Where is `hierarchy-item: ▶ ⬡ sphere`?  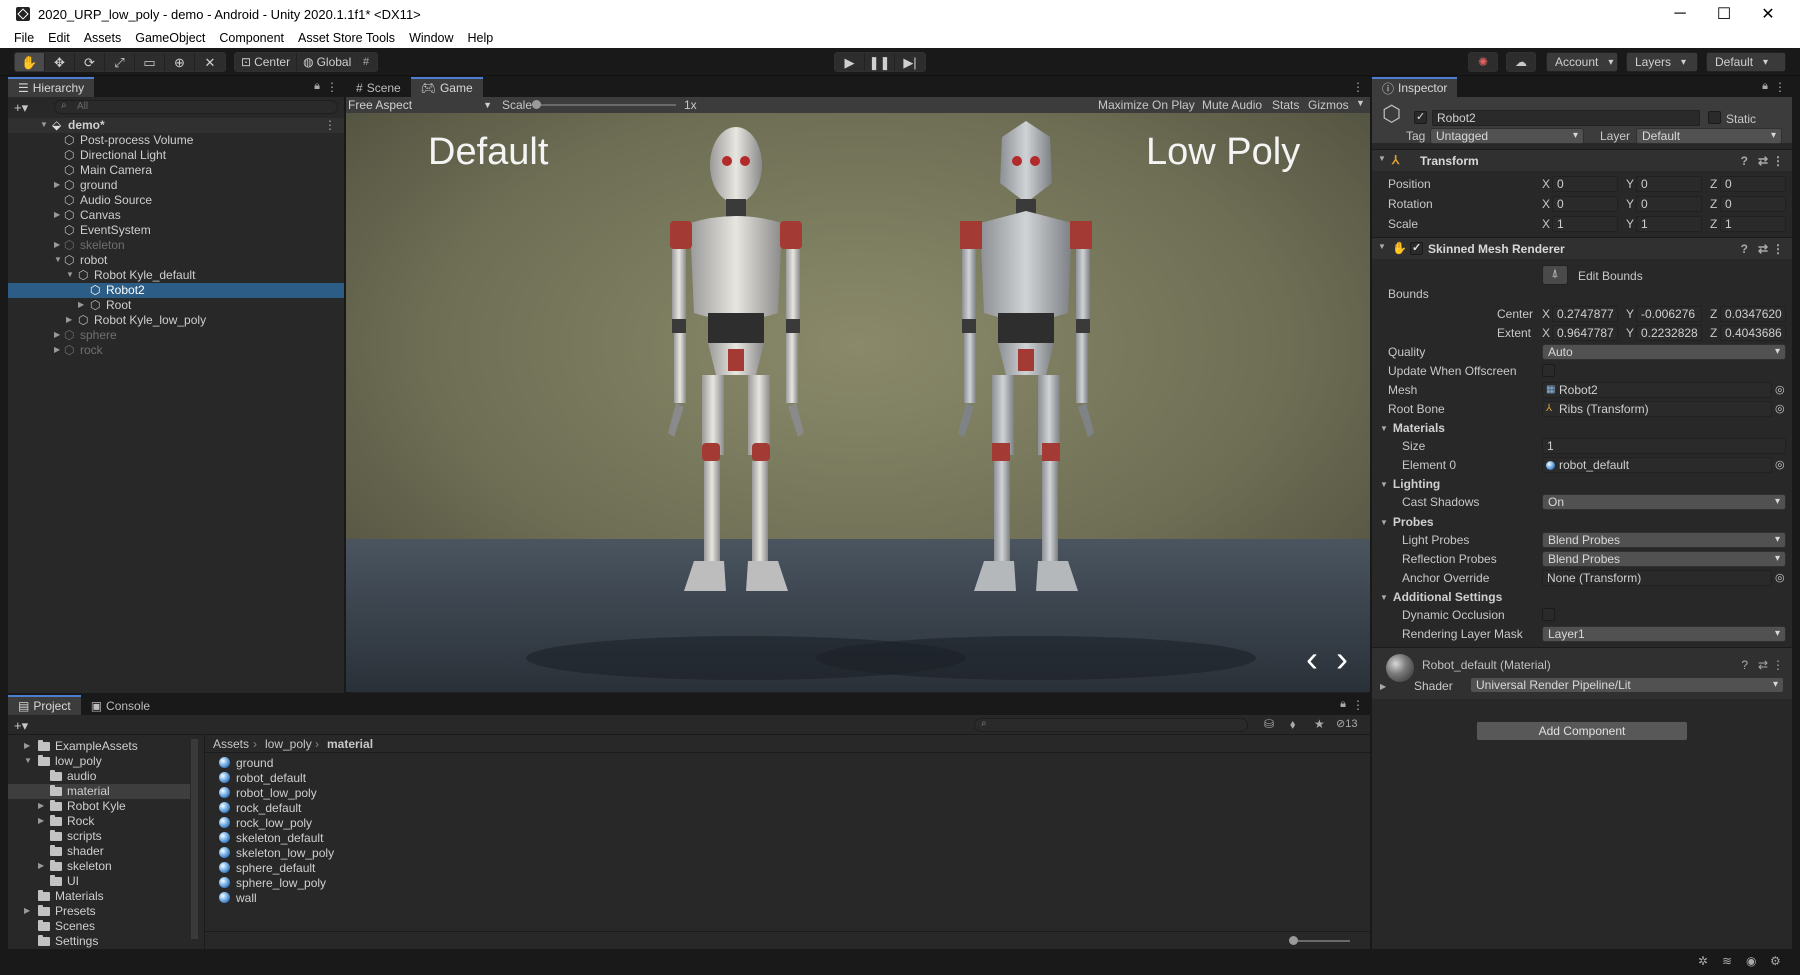
hierarchy-item: ▶ ⬡ sphere is located at coordinates (176, 335).